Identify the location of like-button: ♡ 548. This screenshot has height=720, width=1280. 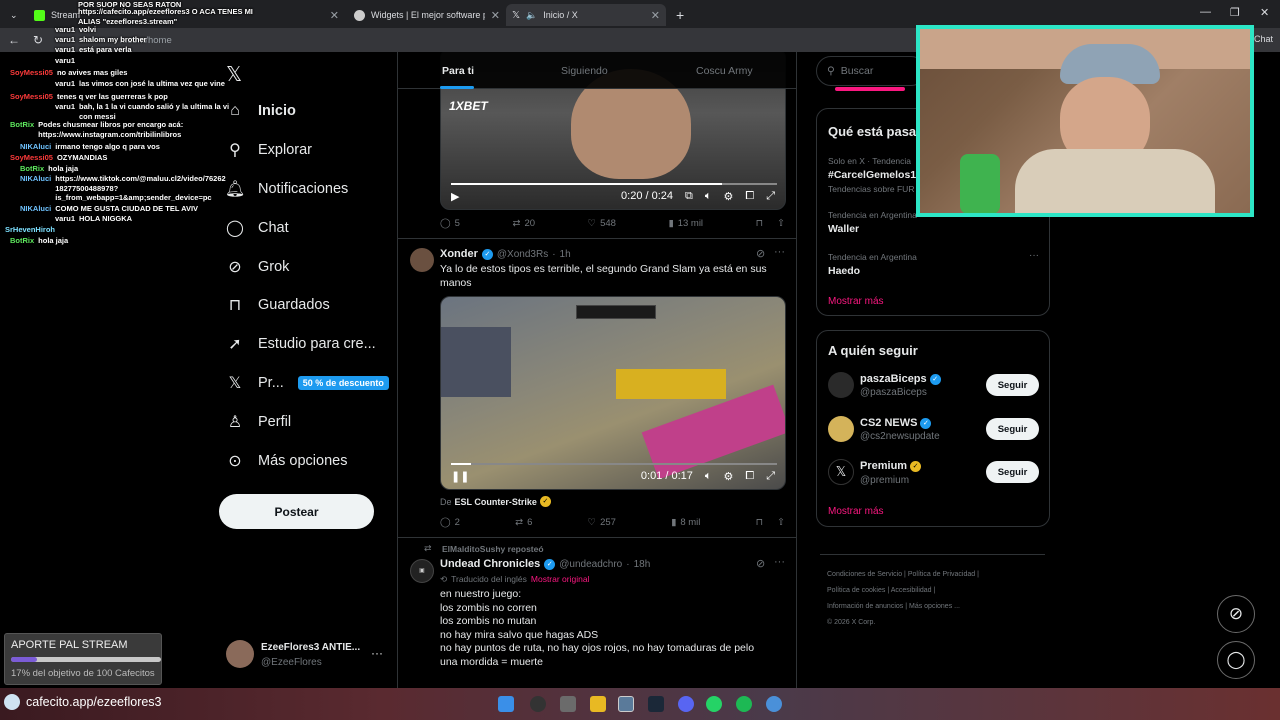
(602, 223).